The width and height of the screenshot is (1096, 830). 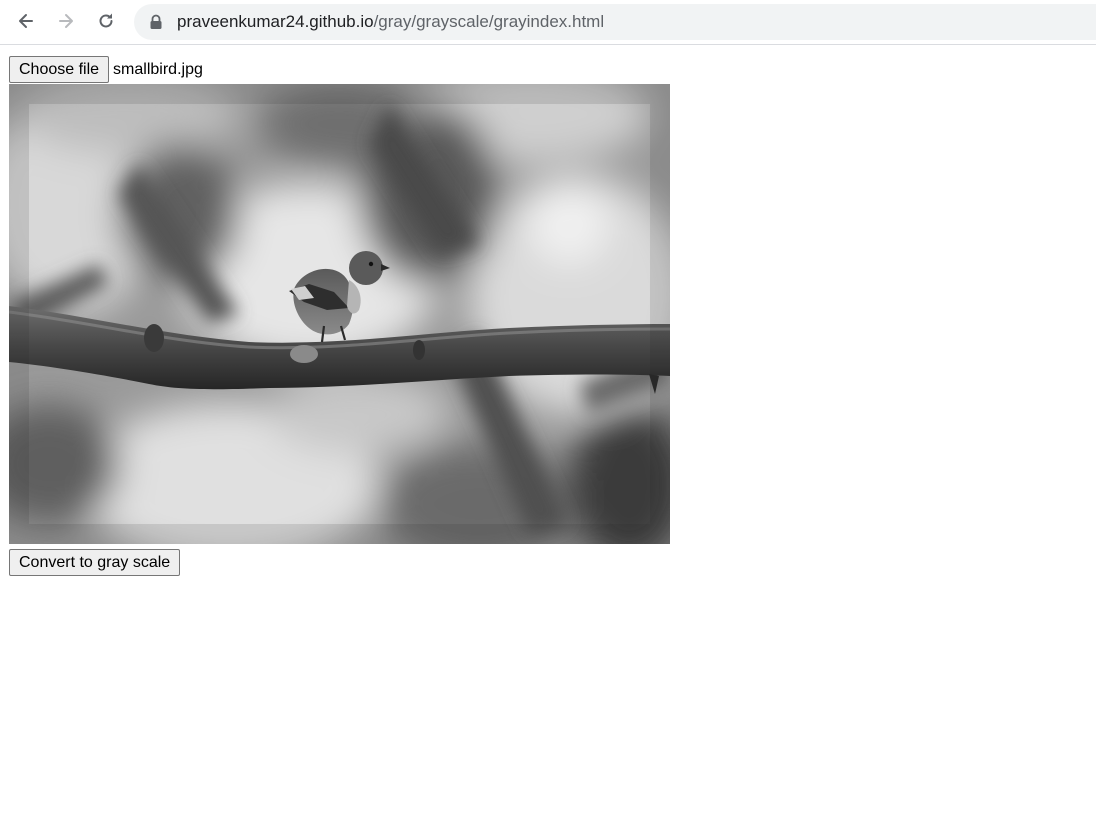 What do you see at coordinates (489, 21) in the screenshot?
I see `url-path: /gray/grayscale/grayindex.html` at bounding box center [489, 21].